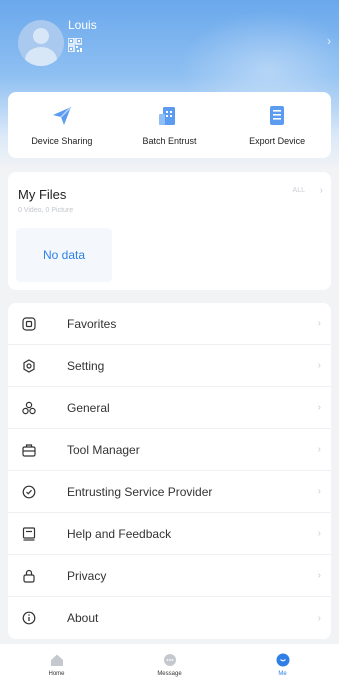 Image resolution: width=339 pixels, height=686 pixels. Describe the element at coordinates (169, 576) in the screenshot. I see `menu-item-privacy: Privacy ›` at that location.